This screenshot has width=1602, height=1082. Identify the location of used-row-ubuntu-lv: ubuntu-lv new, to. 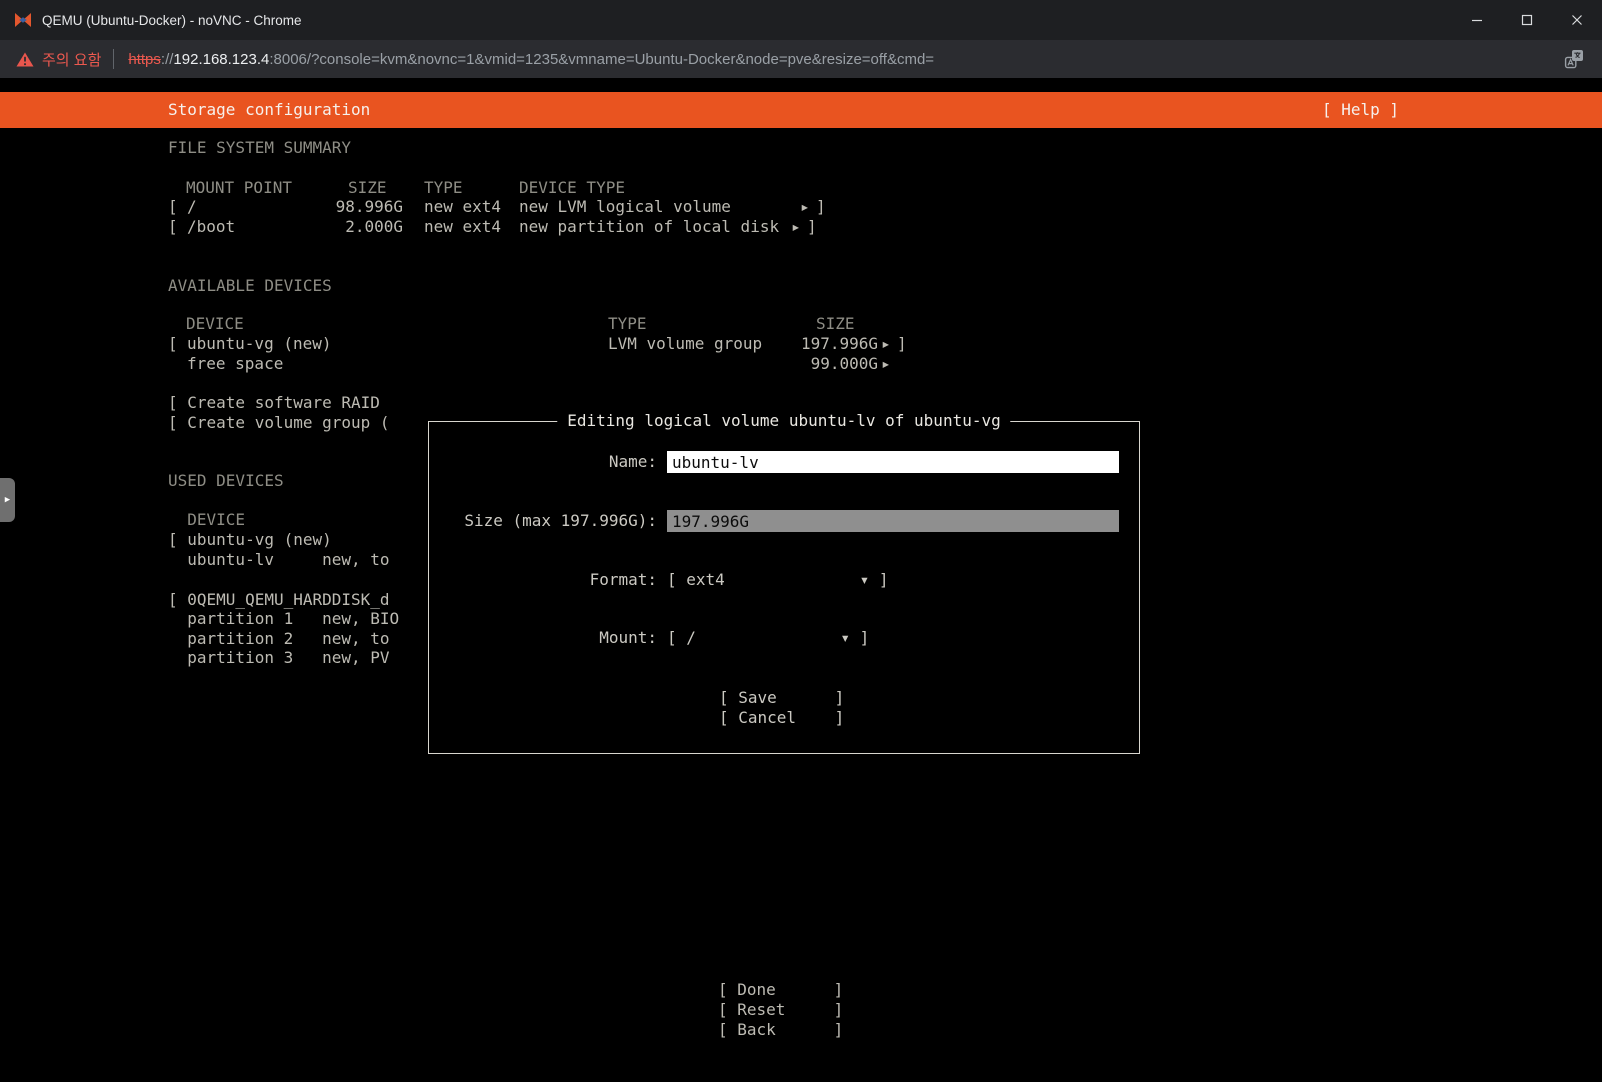
(278, 560).